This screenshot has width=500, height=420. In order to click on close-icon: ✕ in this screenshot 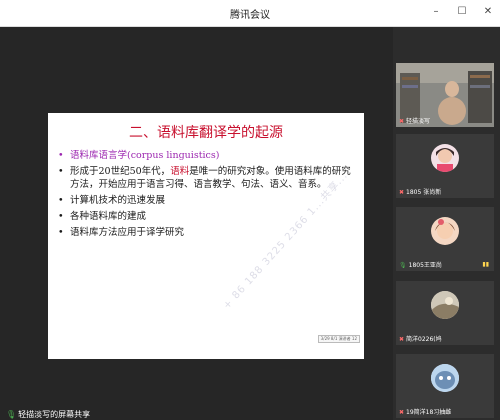, I will do `click(488, 12)`.